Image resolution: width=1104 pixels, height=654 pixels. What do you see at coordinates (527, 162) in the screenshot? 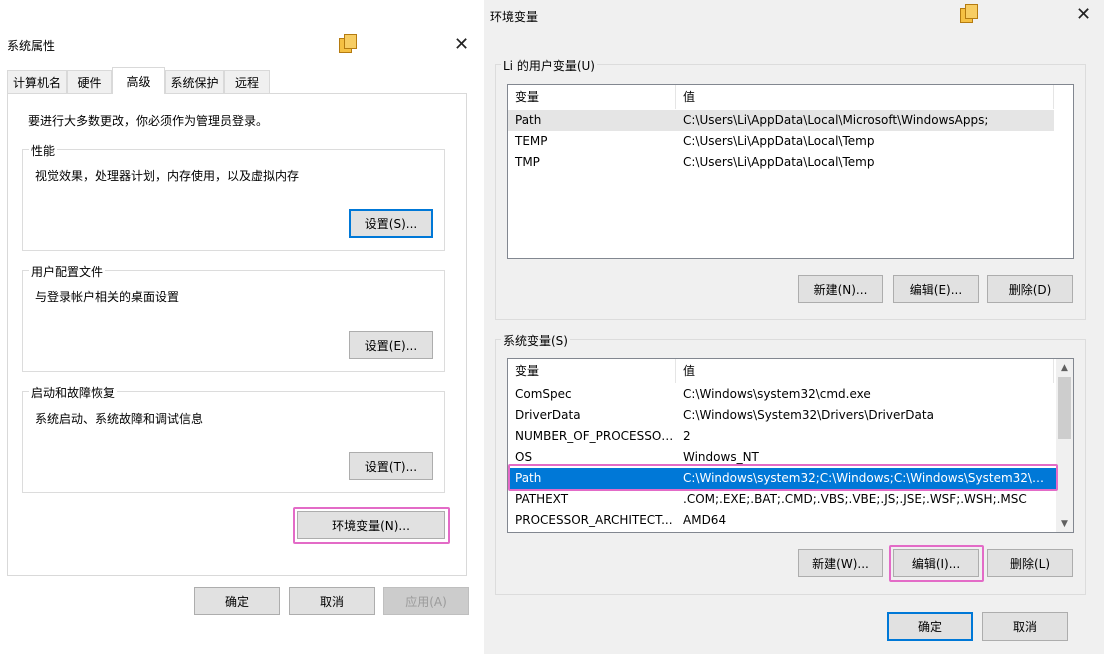
I see `variable-name: TMP` at bounding box center [527, 162].